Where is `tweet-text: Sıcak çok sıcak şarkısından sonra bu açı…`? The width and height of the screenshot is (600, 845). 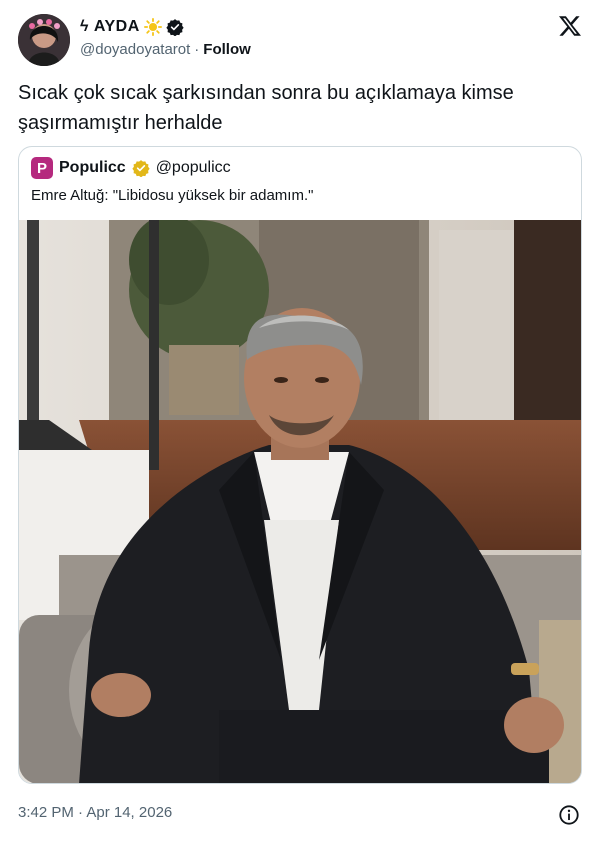
tweet-text: Sıcak çok sıcak şarkısından sonra bu açı… is located at coordinates (266, 108).